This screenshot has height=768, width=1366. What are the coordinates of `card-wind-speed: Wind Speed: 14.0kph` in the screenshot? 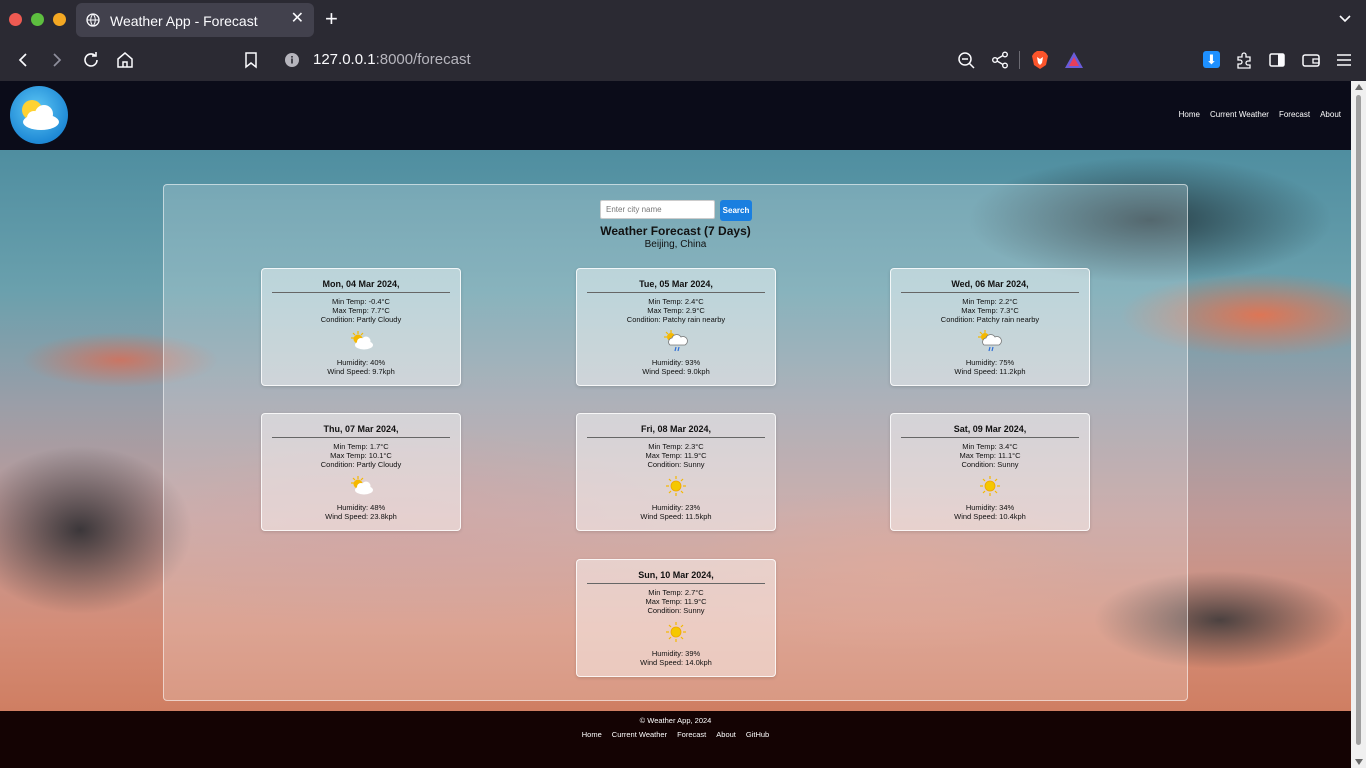 It's located at (676, 662).